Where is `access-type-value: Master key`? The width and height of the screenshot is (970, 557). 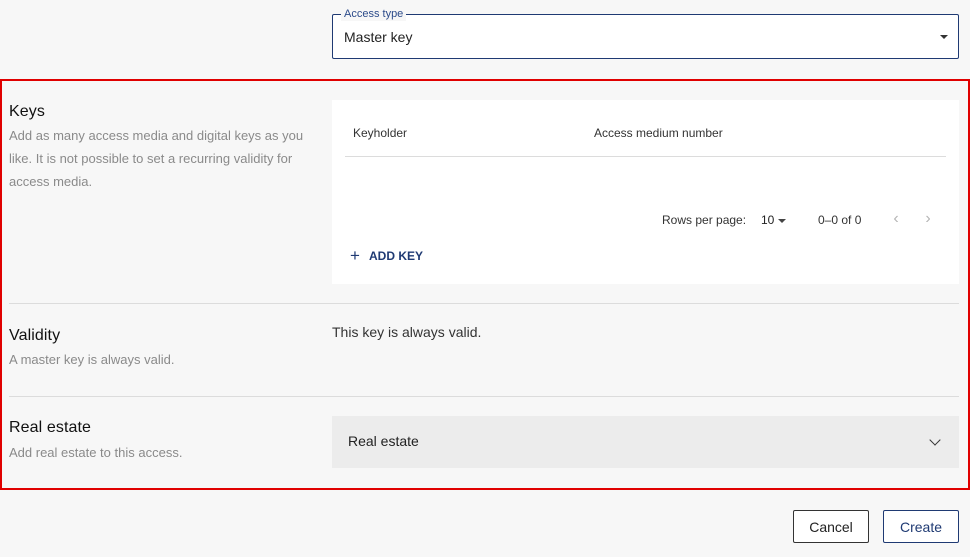
access-type-value: Master key is located at coordinates (378, 37).